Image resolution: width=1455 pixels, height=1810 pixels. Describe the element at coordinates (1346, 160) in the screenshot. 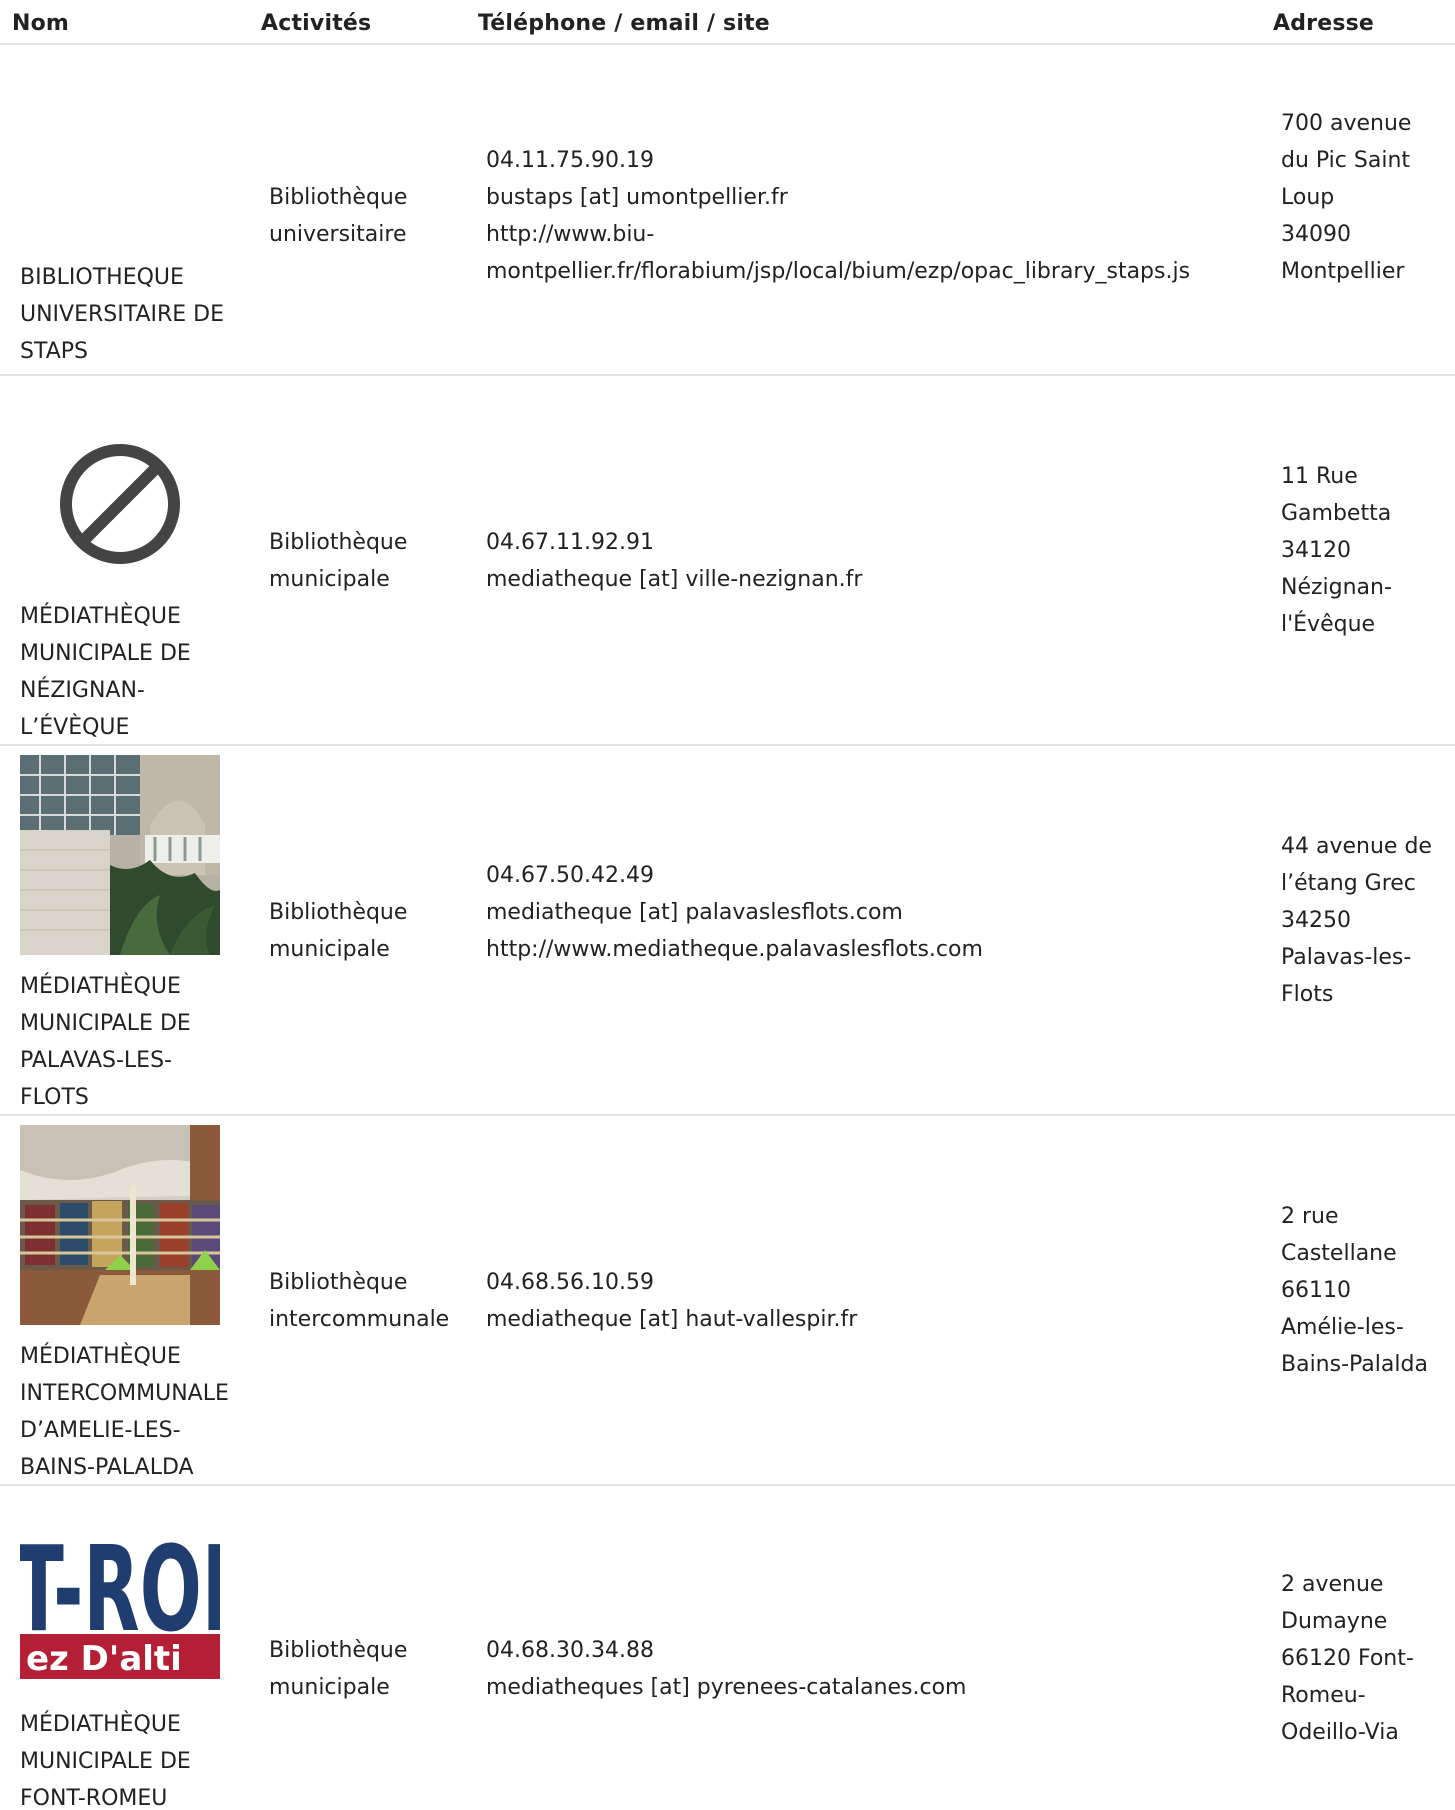

I see `address-line: du Pic Saint` at that location.